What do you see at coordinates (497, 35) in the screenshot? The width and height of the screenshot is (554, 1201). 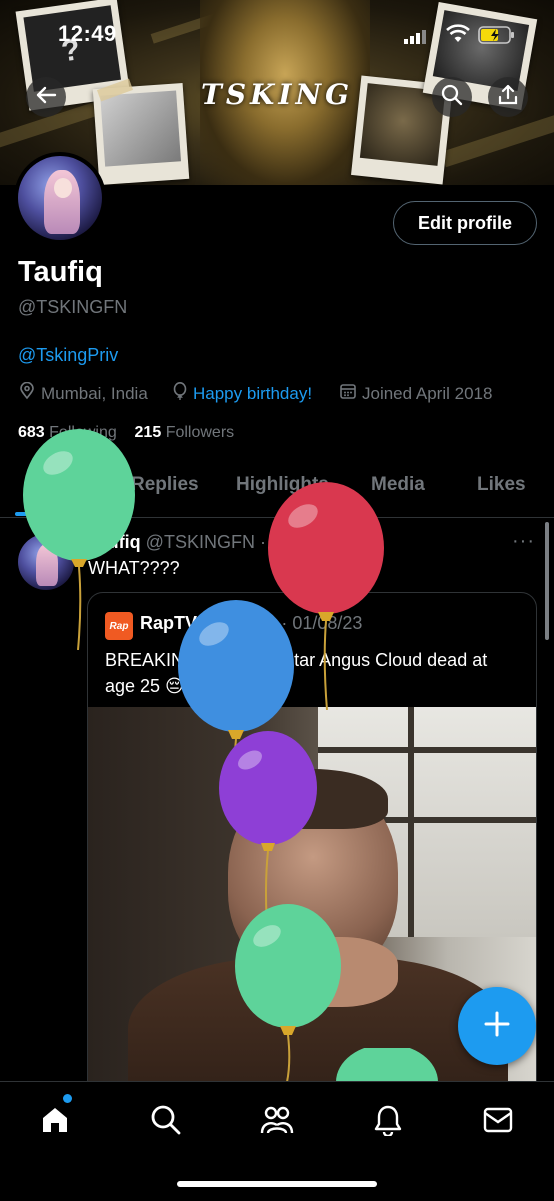 I see `battery-icon` at bounding box center [497, 35].